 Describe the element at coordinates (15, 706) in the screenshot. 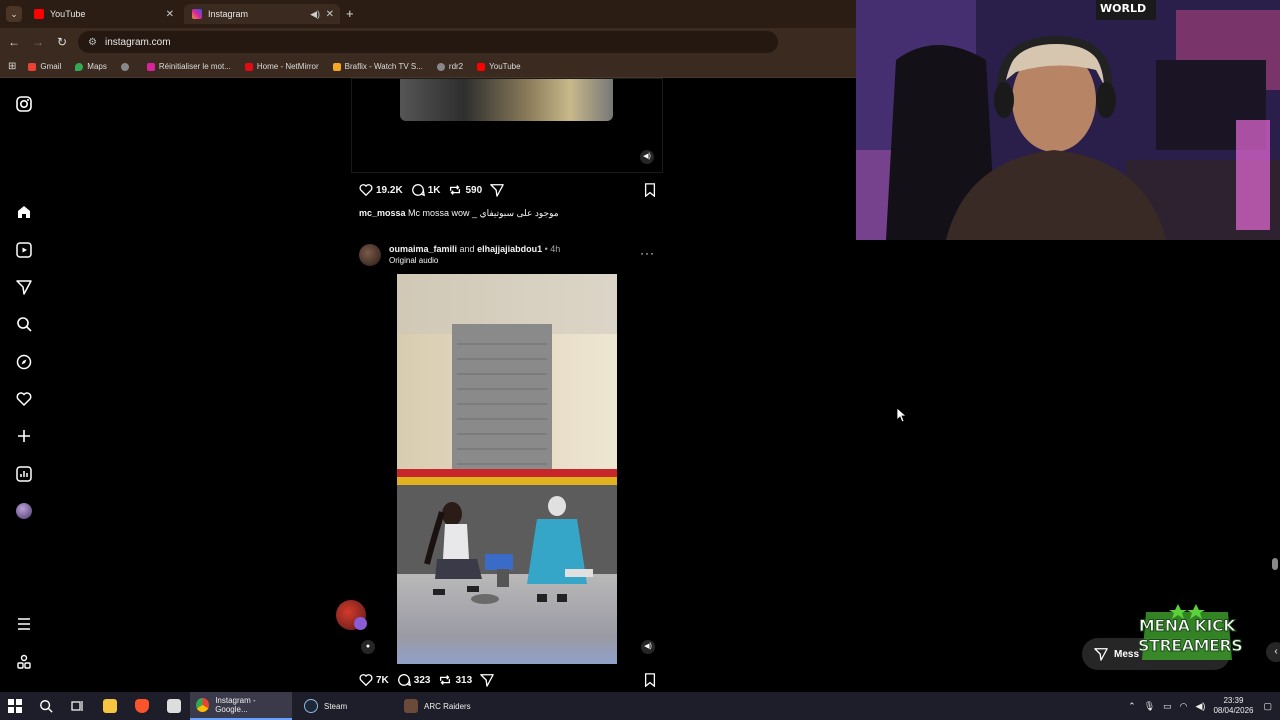

I see `start-button` at that location.